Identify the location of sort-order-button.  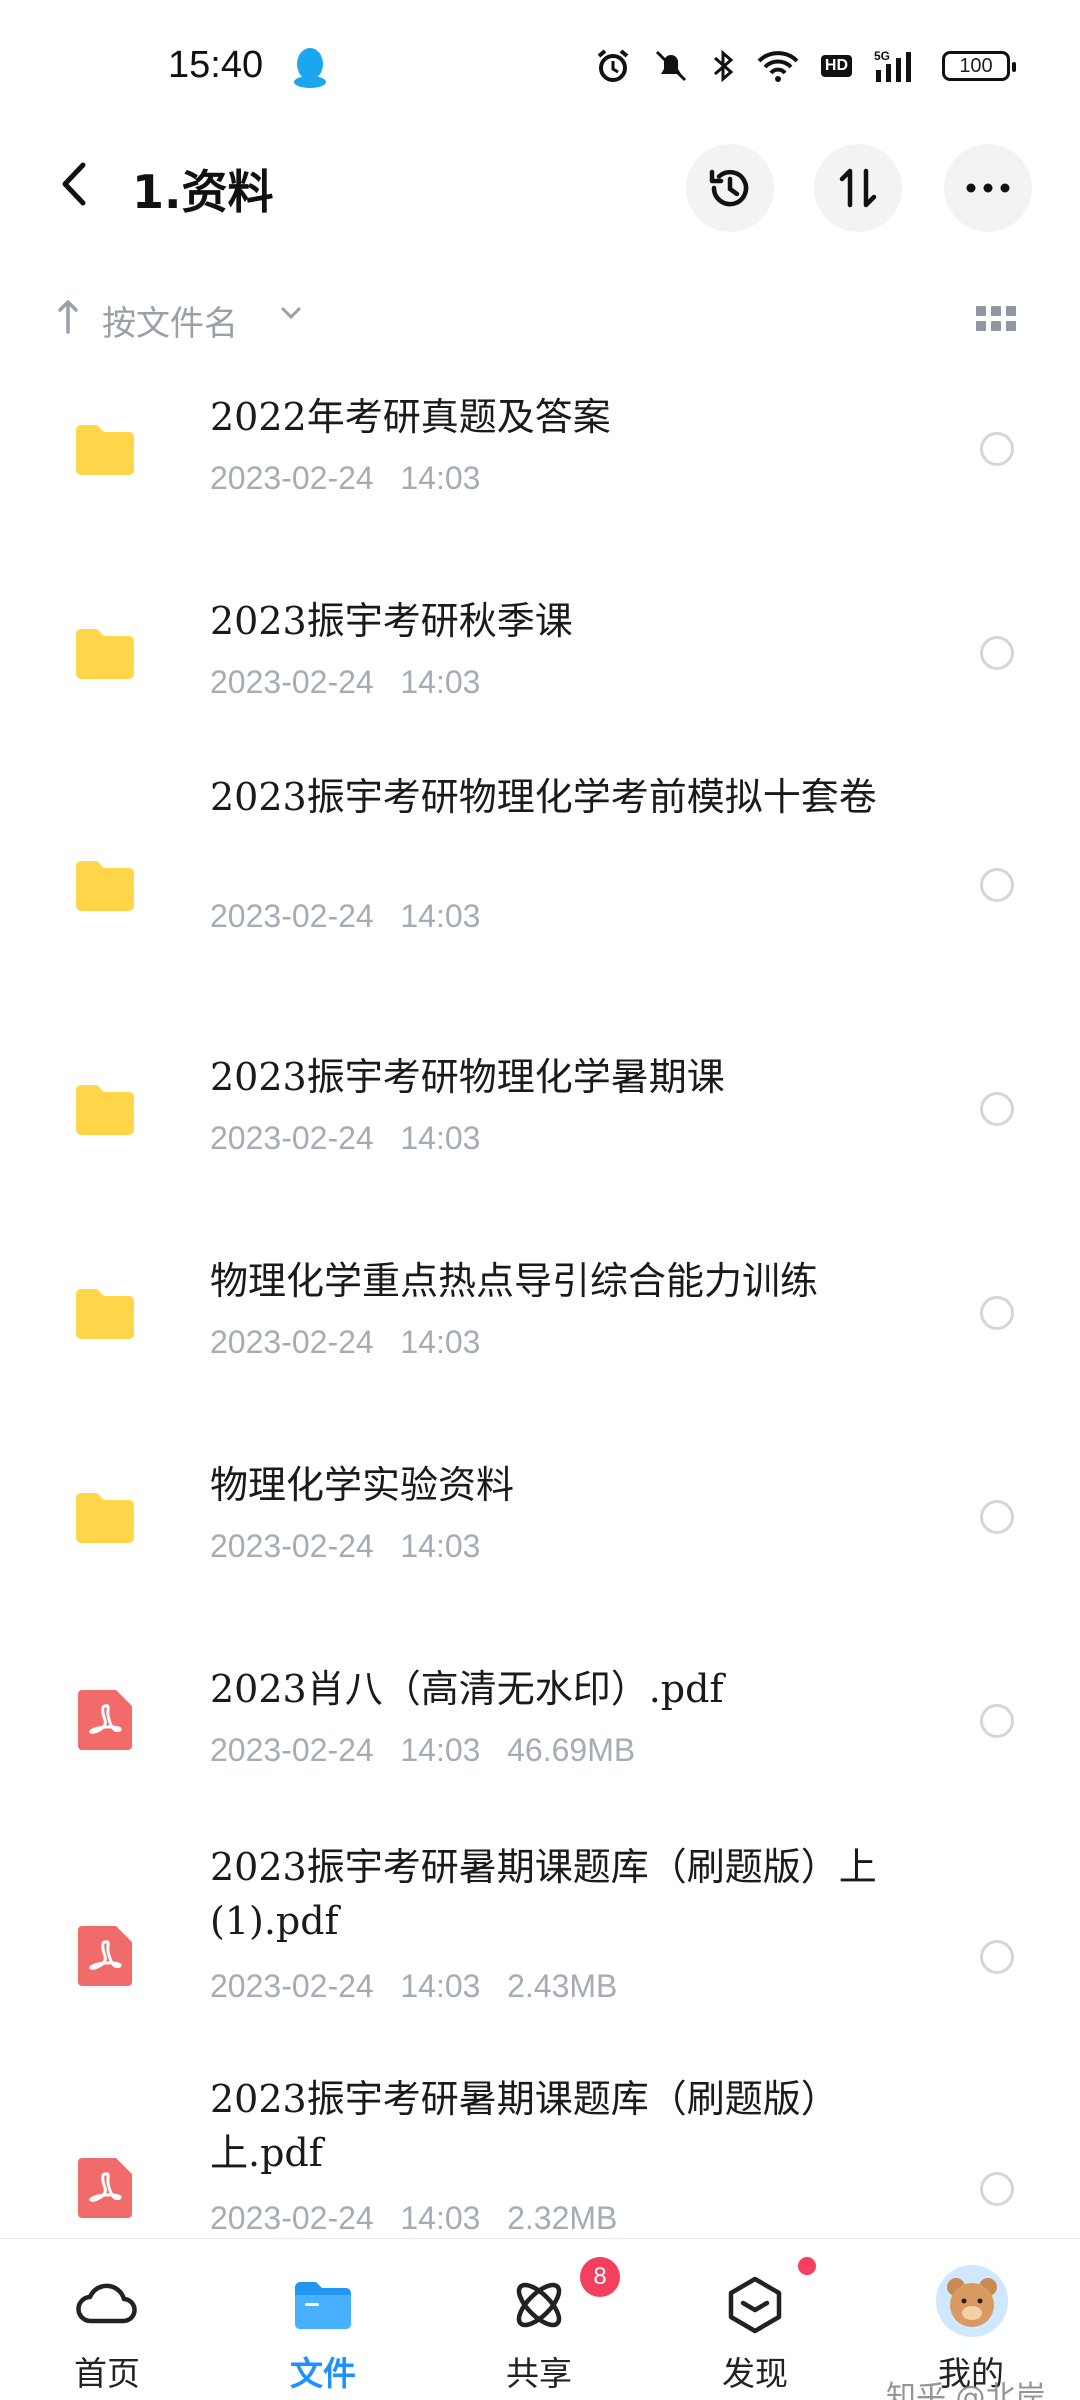
(858, 188).